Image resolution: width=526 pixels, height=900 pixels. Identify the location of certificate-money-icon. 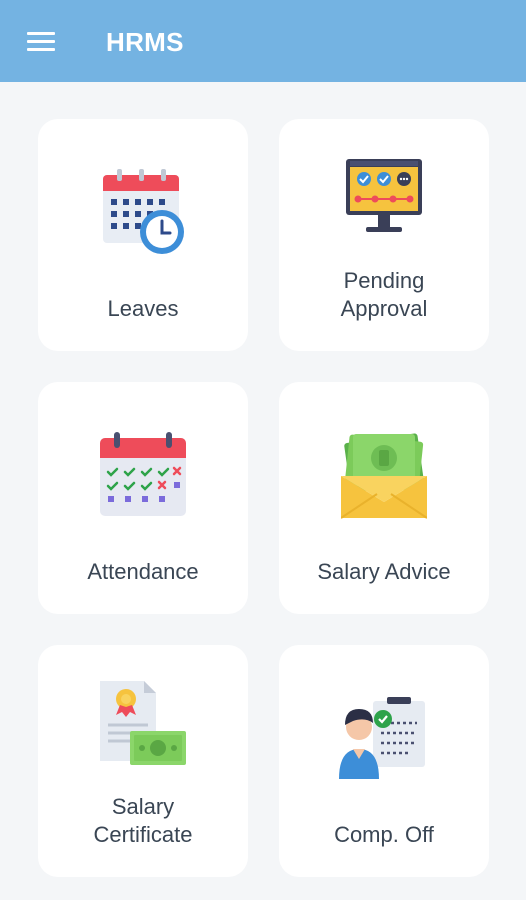
(143, 723).